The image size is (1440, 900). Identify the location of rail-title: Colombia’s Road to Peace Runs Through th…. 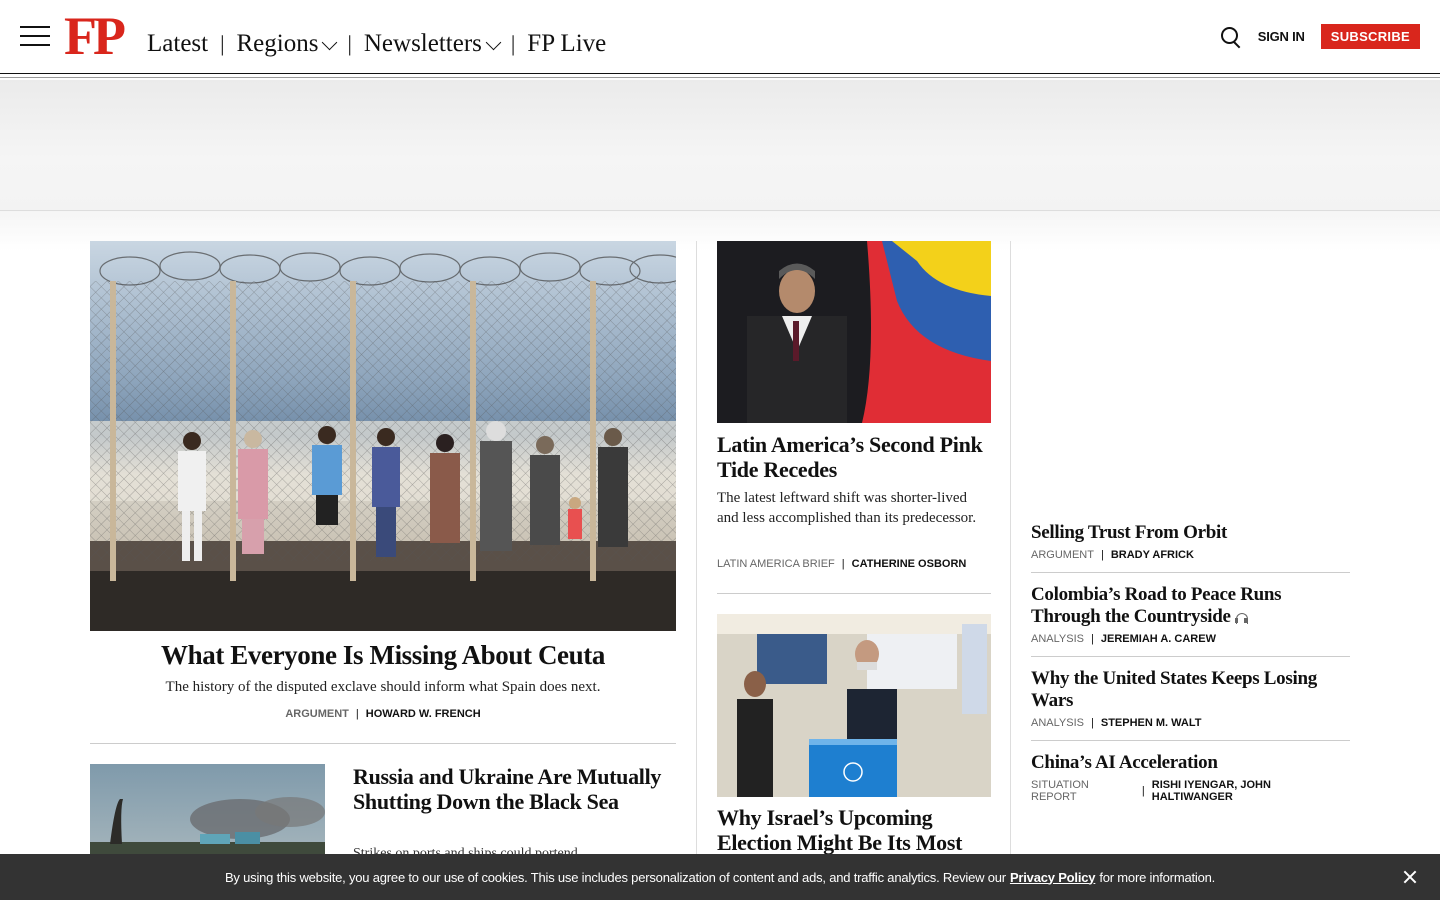
(1190, 606).